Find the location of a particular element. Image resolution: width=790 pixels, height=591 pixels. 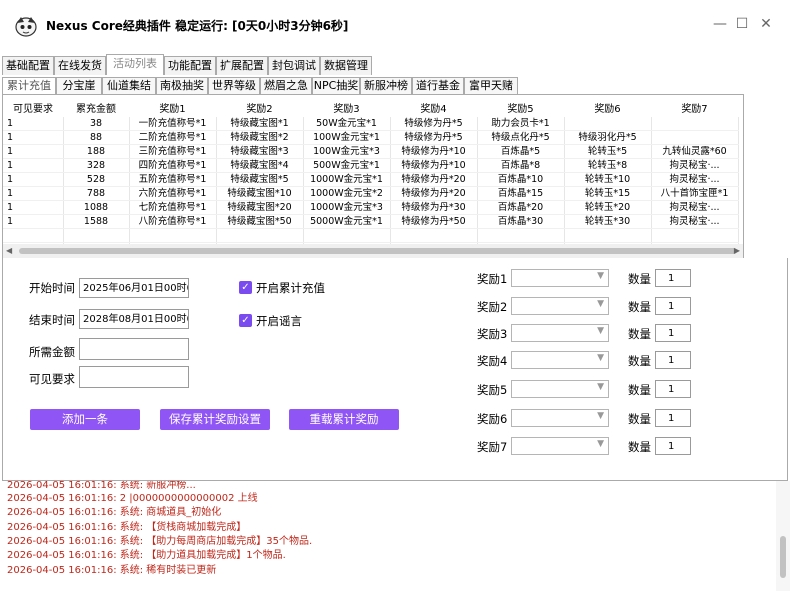

table-cell: 1000W金元宝*3 is located at coordinates (347, 207).